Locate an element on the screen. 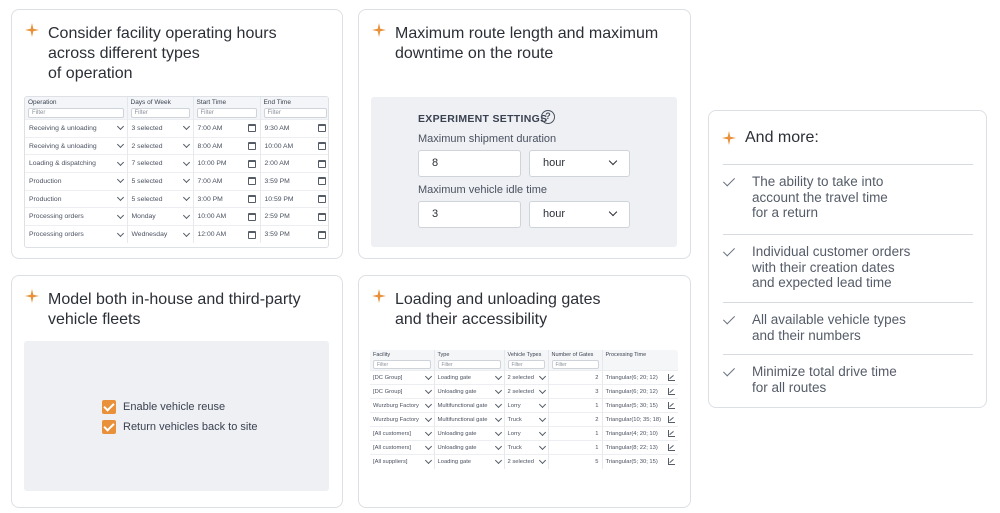 The height and width of the screenshot is (513, 1000). table-cell: Loading & dispatching is located at coordinates (76, 163).